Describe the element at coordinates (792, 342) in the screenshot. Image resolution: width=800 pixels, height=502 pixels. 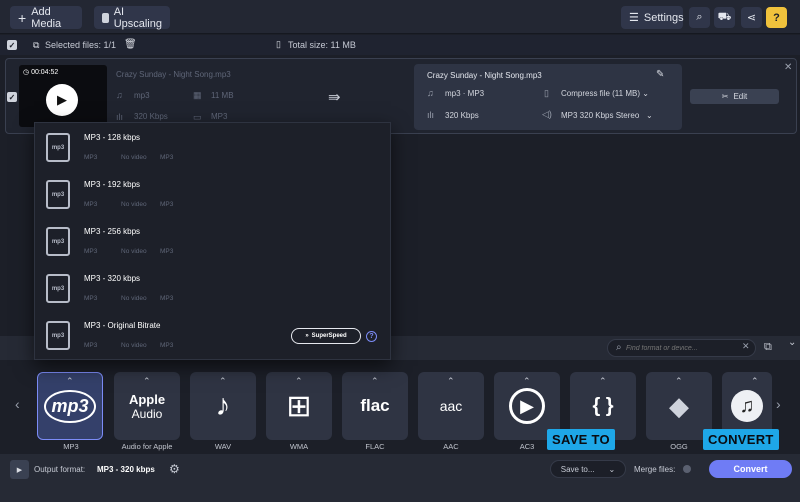
I see `collapse-chevron-icon: ⌄` at that location.